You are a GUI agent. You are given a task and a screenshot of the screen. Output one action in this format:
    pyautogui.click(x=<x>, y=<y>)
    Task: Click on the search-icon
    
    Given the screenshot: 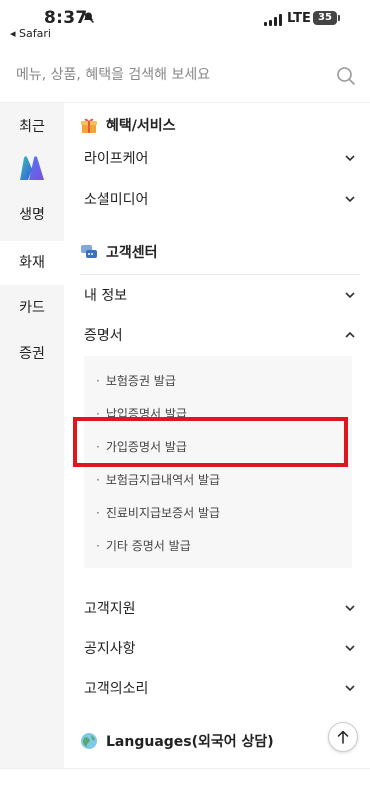 What is the action you would take?
    pyautogui.click(x=346, y=76)
    